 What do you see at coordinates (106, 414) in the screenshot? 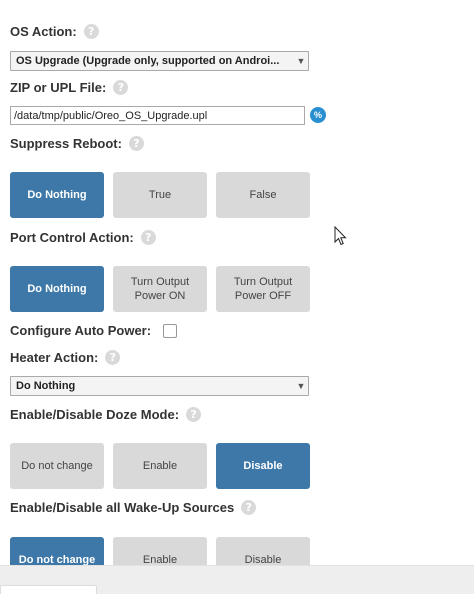
I see `doze-mode-label: Enable/Disable Doze Mode: ?` at bounding box center [106, 414].